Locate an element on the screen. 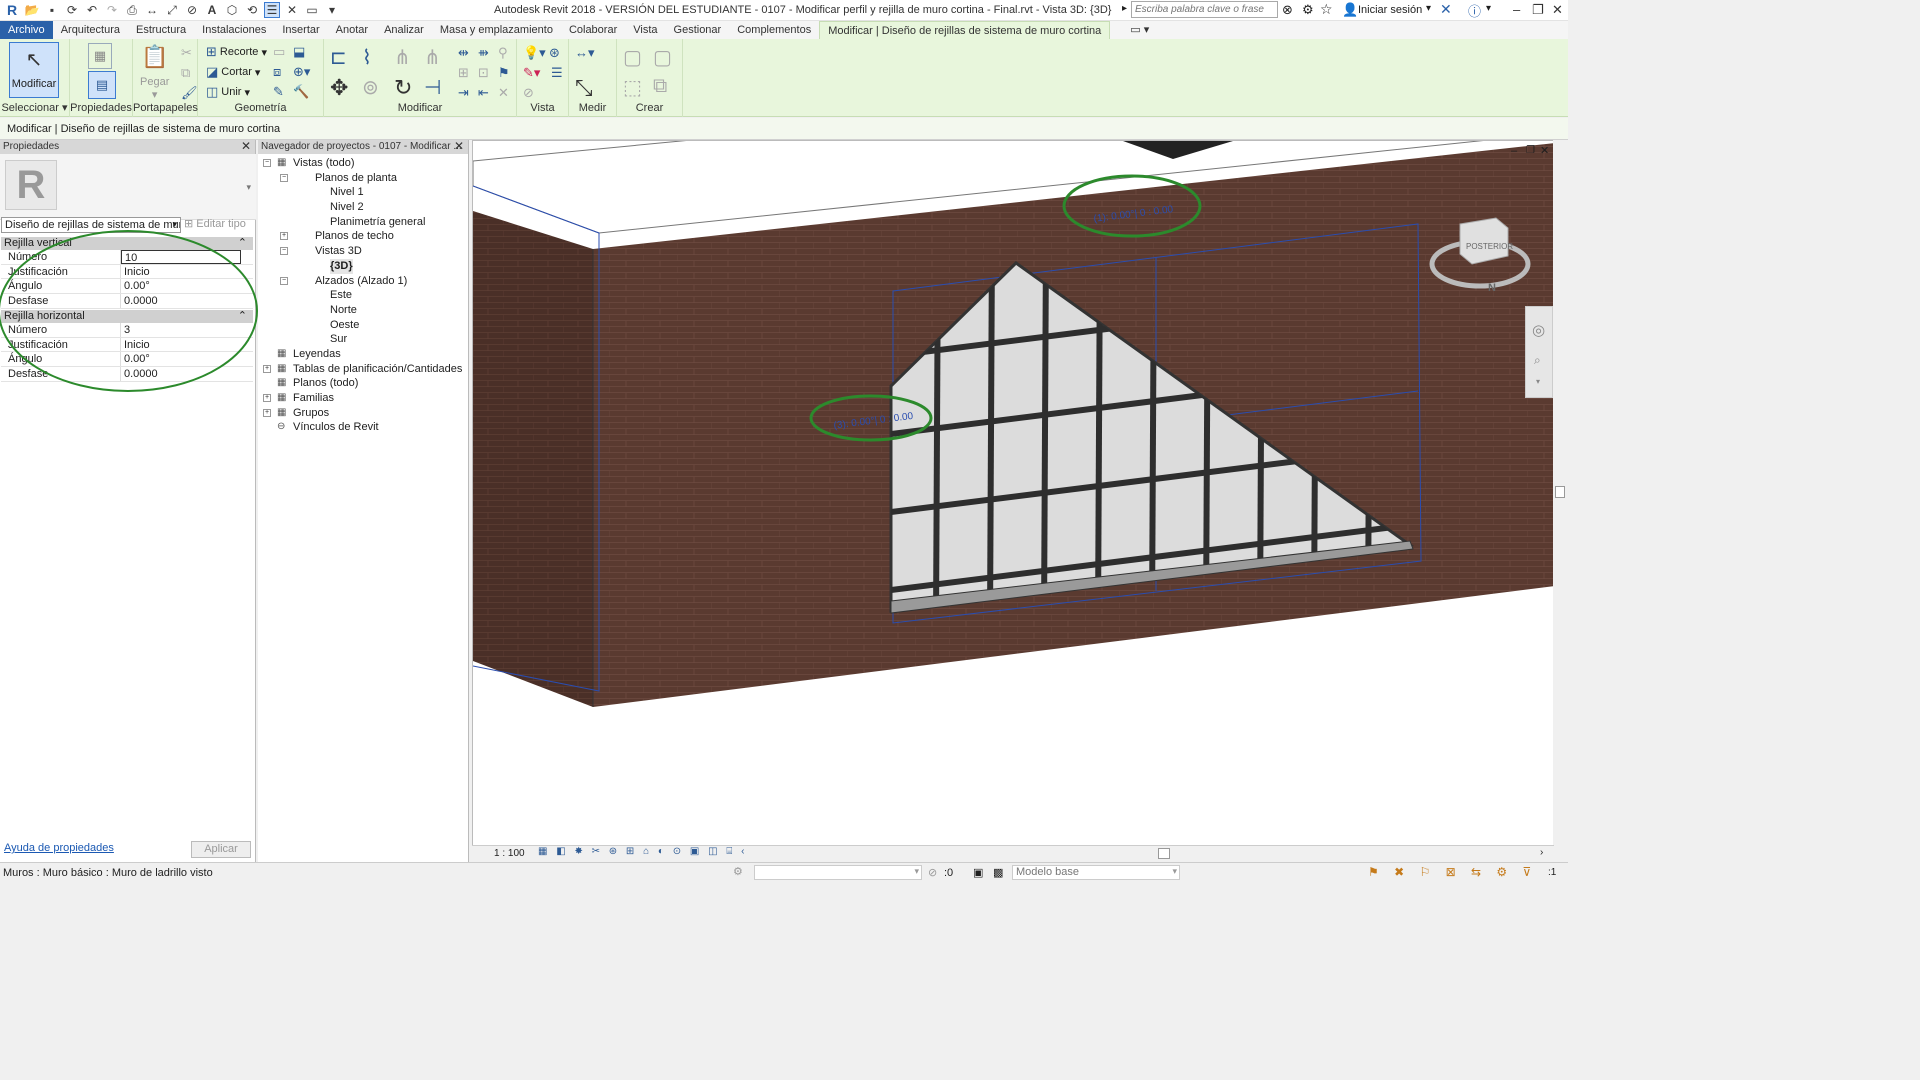 This screenshot has height=1080, width=1920. switch-windows-icon: ▭ is located at coordinates (312, 10).